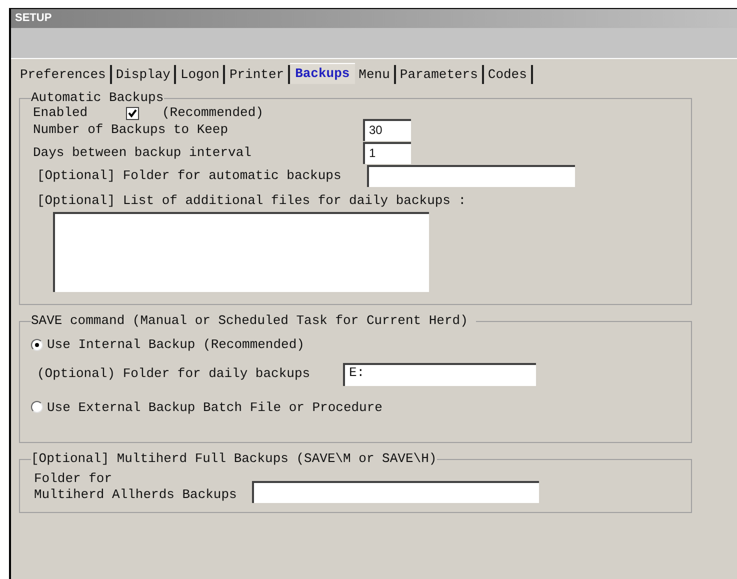  What do you see at coordinates (201, 74) in the screenshot?
I see `tab: Logon` at bounding box center [201, 74].